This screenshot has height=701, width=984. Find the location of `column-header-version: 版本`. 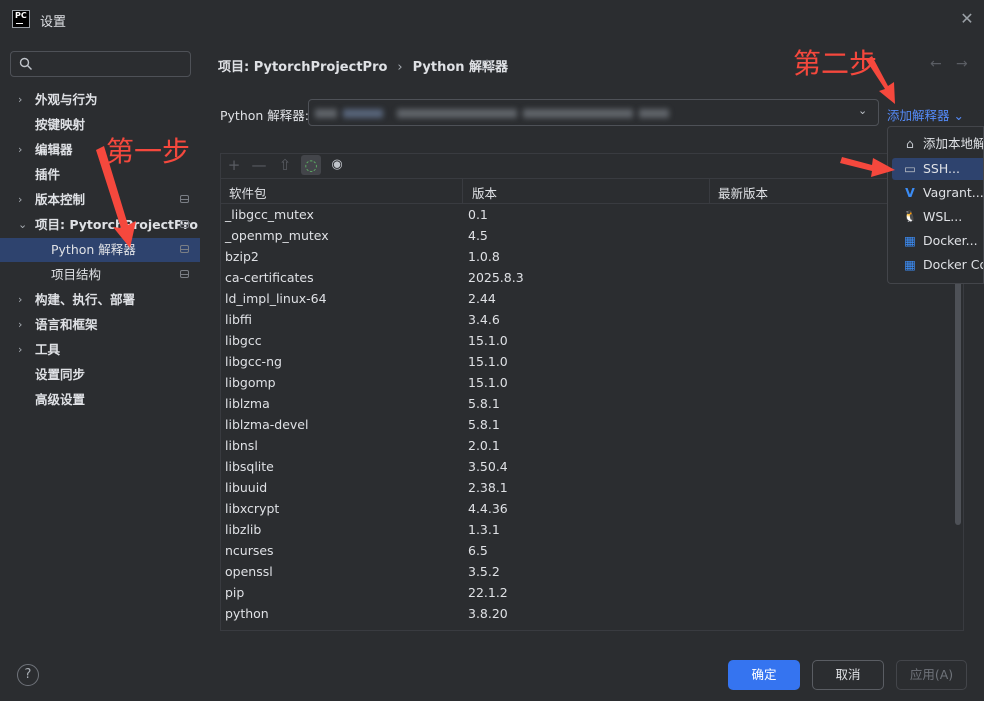

column-header-version: 版本 is located at coordinates (484, 192).